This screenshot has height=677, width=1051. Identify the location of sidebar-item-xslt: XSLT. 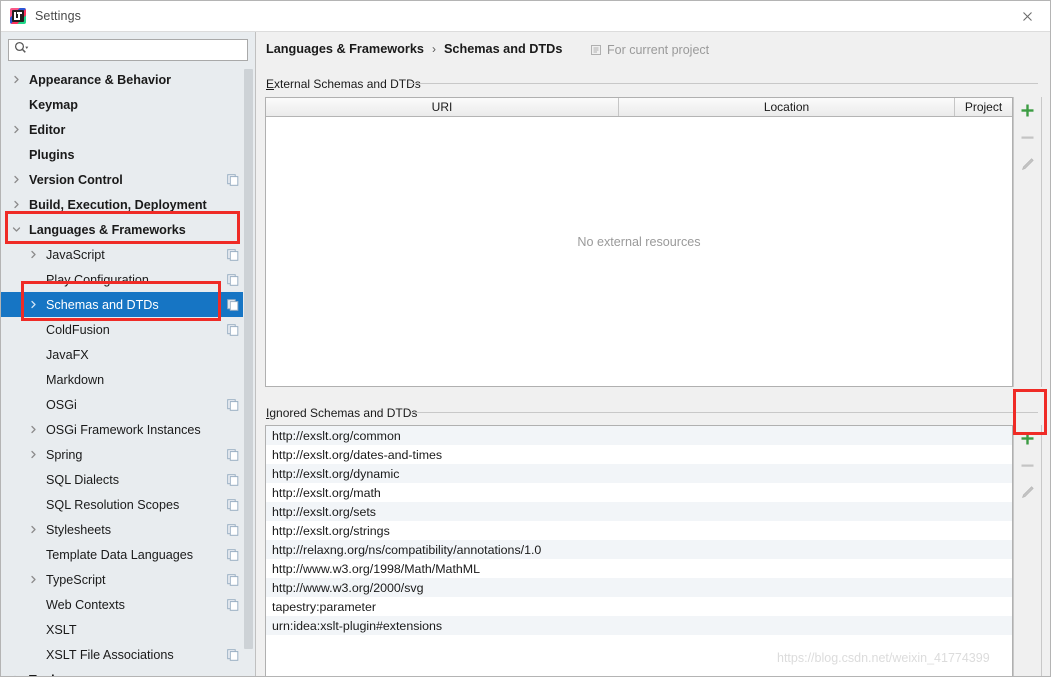
(128, 629).